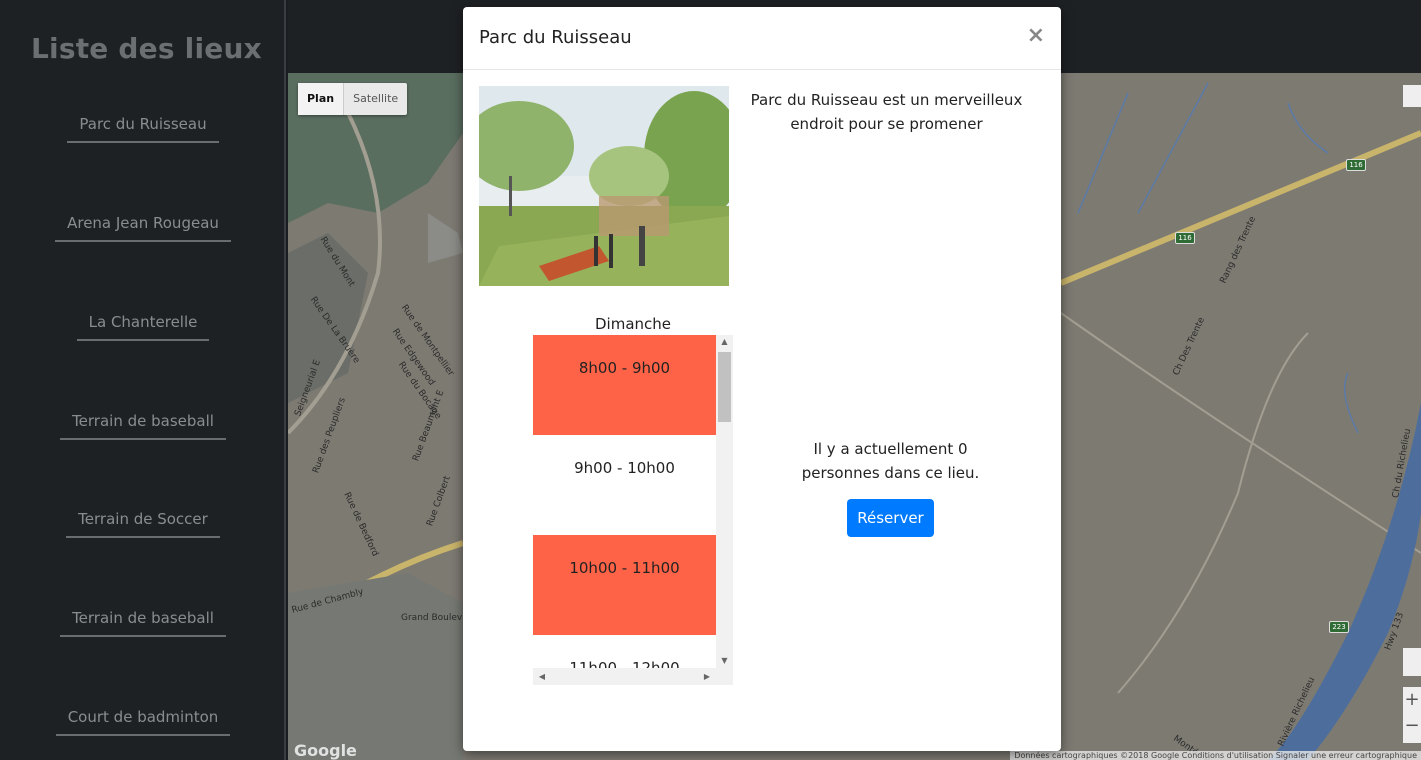  Describe the element at coordinates (624, 663) in the screenshot. I see `time-slot-label: 11h00 - 12h00` at that location.